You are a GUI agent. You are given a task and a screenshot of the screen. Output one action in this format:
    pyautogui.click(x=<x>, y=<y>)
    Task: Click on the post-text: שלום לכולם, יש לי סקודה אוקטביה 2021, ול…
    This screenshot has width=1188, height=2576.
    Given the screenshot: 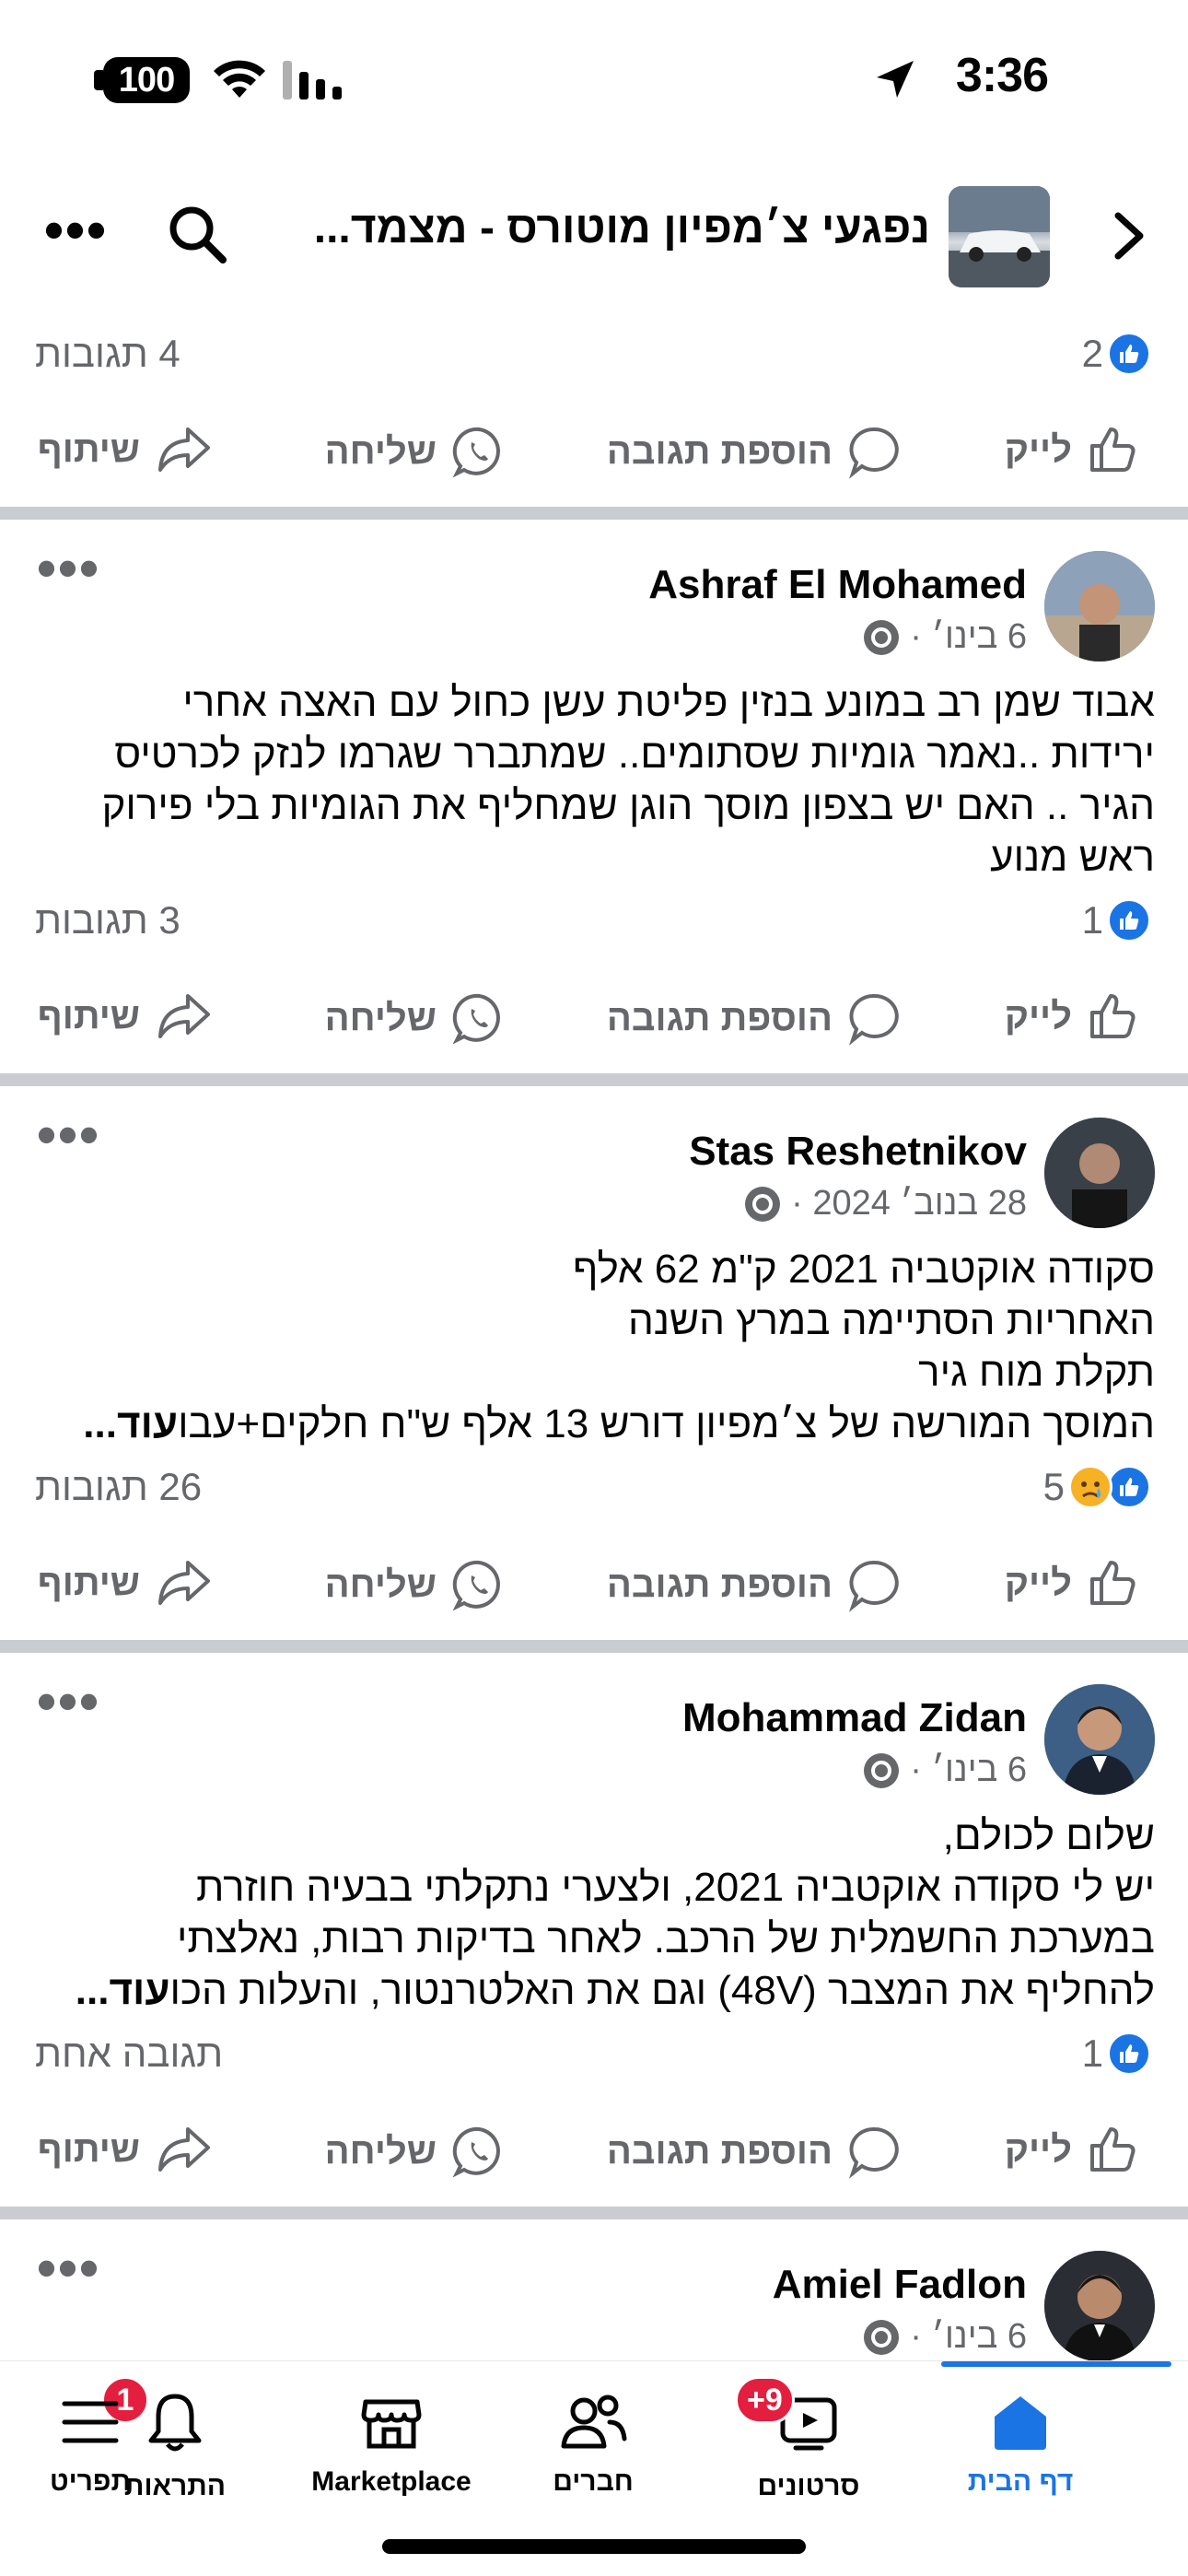 What is the action you would take?
    pyautogui.click(x=593, y=1913)
    